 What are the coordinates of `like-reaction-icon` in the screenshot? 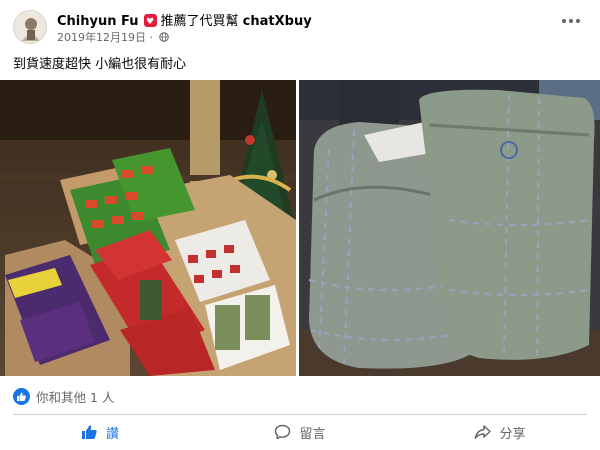 It's located at (21, 396).